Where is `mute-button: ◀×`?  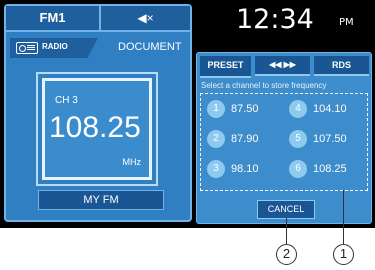 mute-button: ◀× is located at coordinates (145, 19).